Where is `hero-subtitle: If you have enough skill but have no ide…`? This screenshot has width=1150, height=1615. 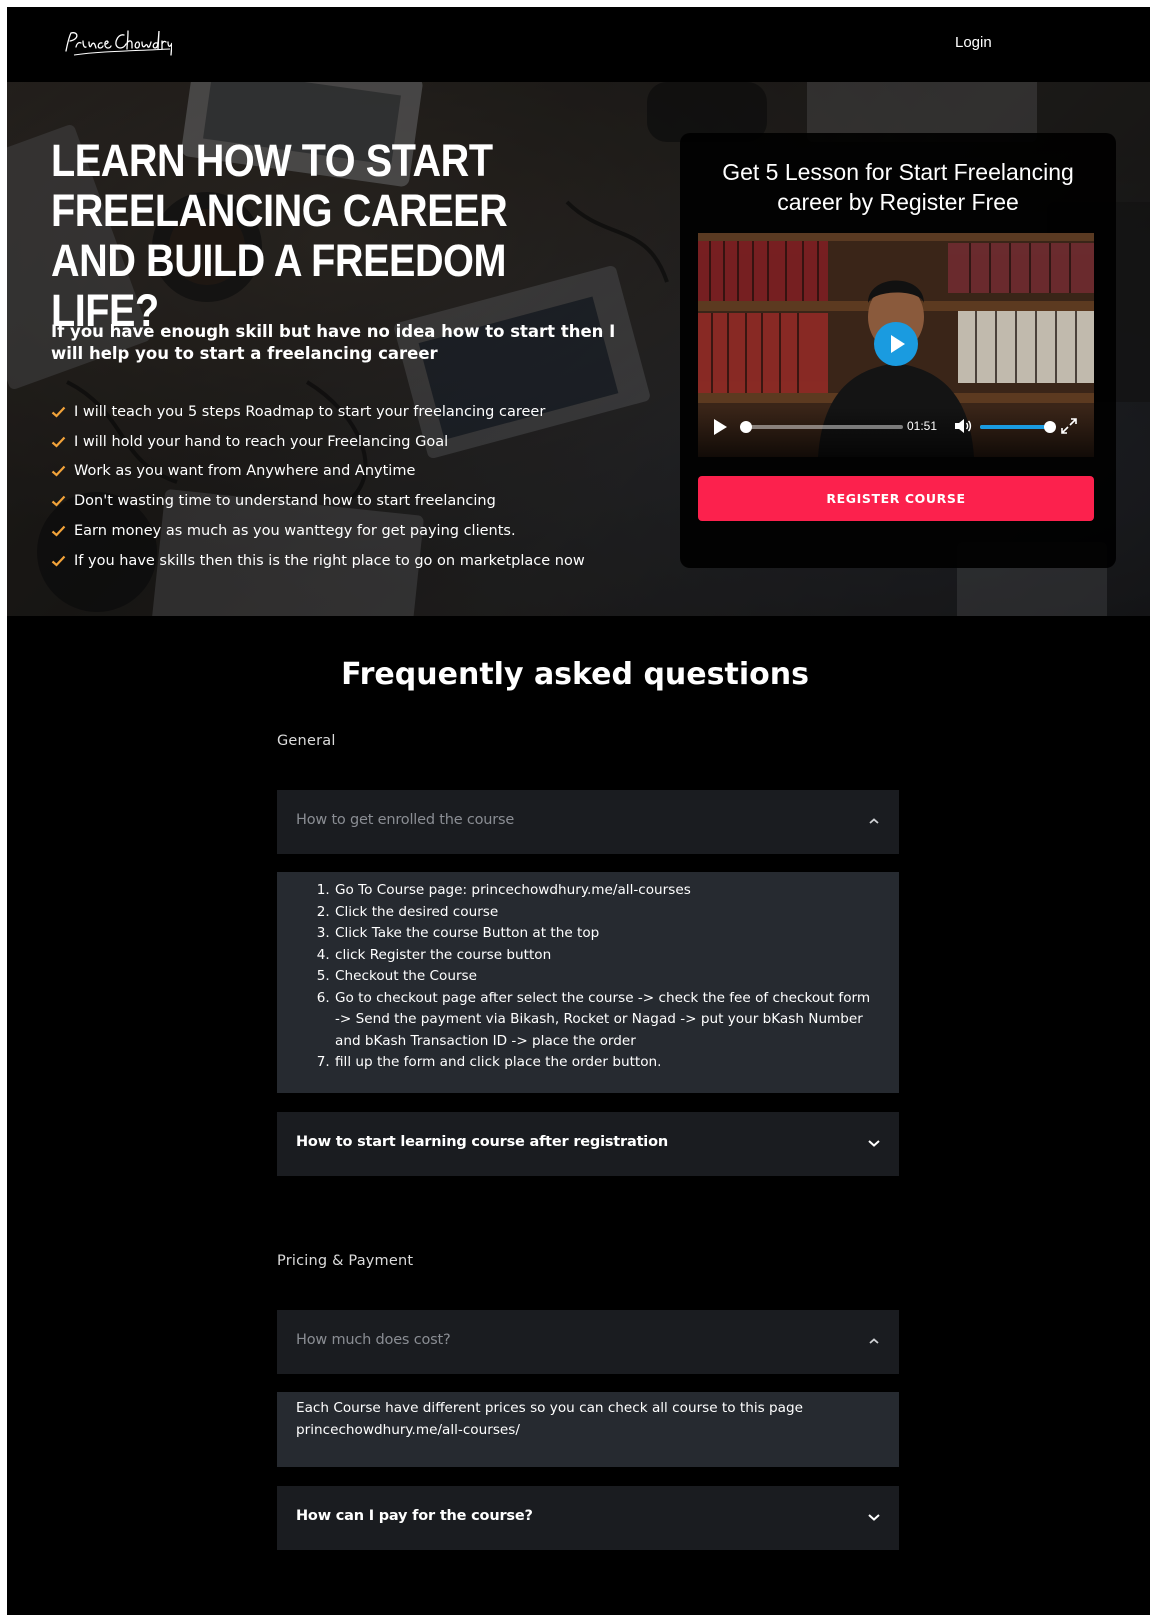
hero-subtitle: If you have enough skill but have no ide… is located at coordinates (333, 342).